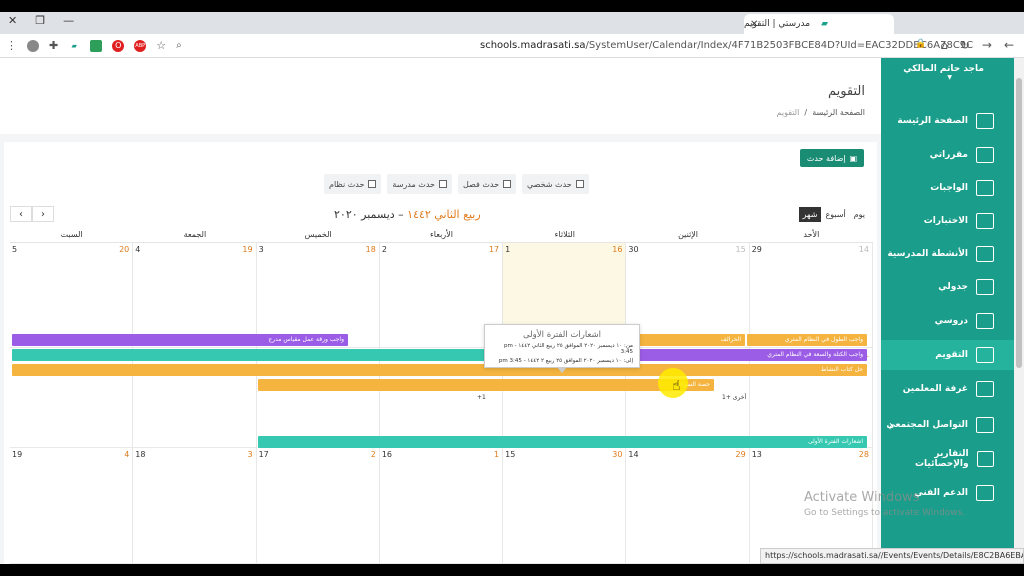 This screenshot has width=1024, height=576. Describe the element at coordinates (510, 454) in the screenshot. I see `gregorian-day-number: 15` at that location.